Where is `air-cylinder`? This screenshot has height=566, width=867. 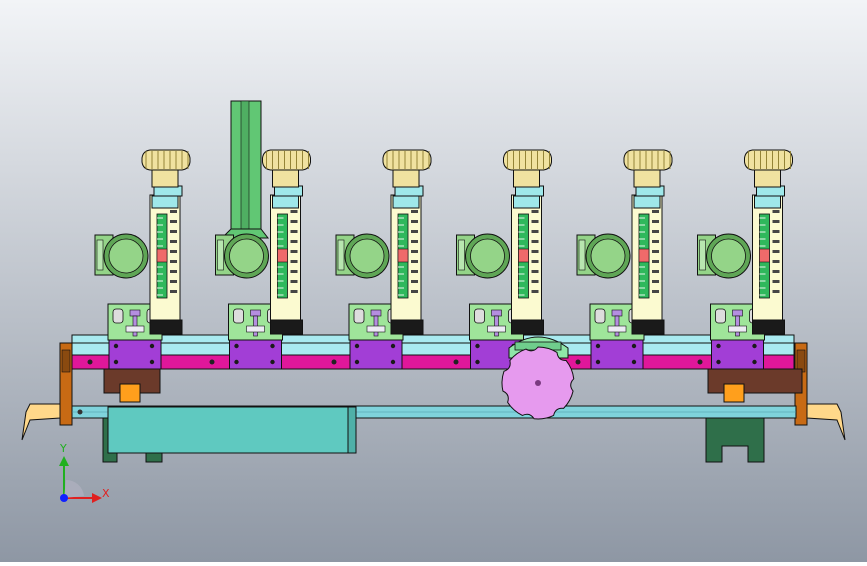 air-cylinder is located at coordinates (228, 430).